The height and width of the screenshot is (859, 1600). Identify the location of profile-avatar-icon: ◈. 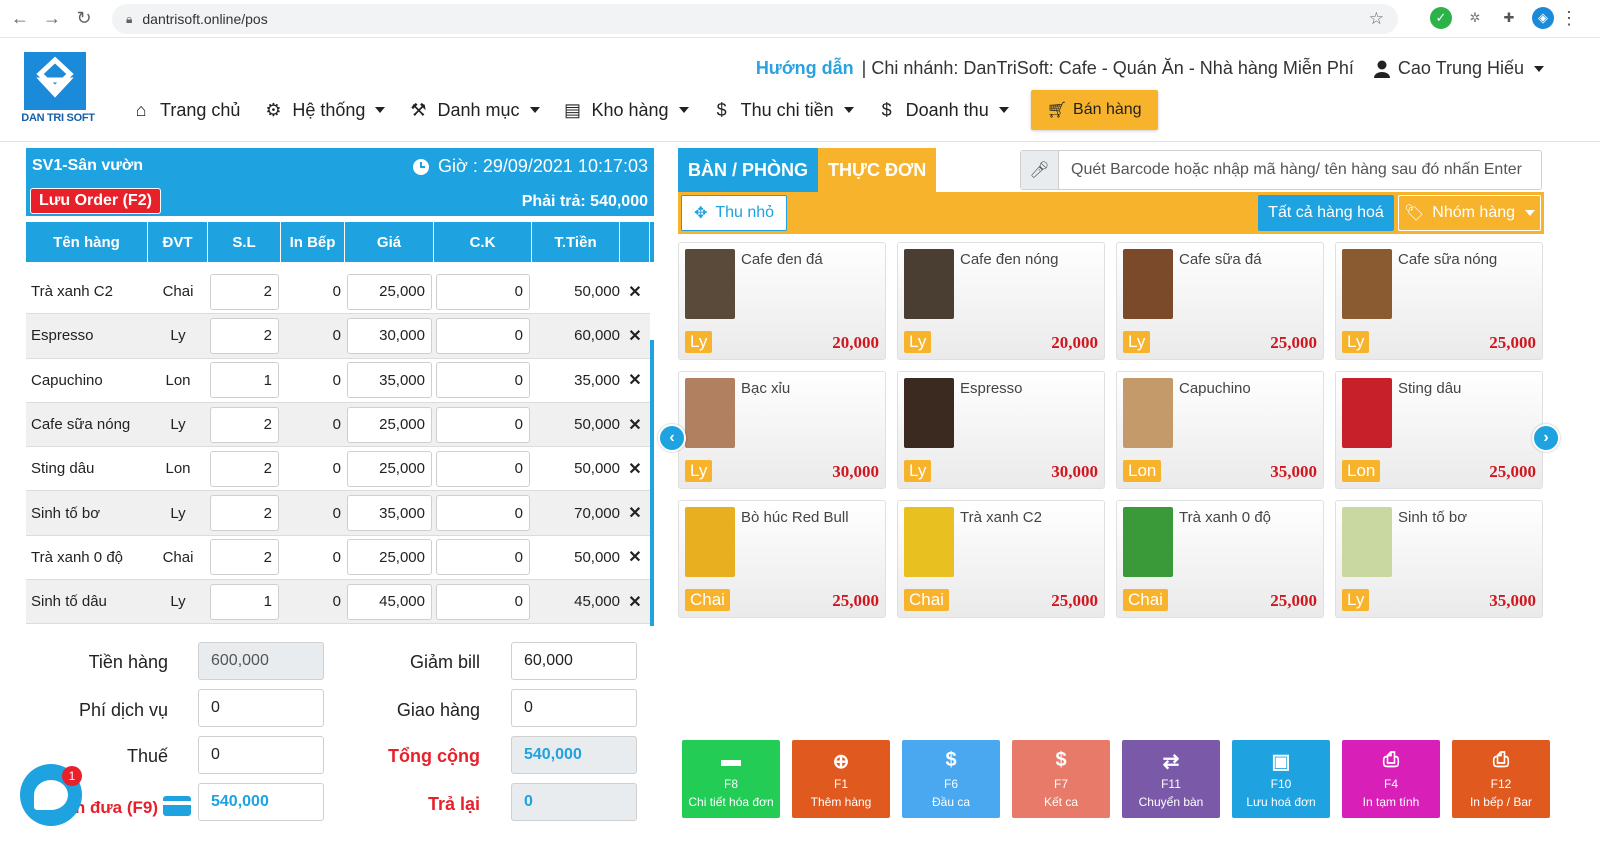
(1543, 18).